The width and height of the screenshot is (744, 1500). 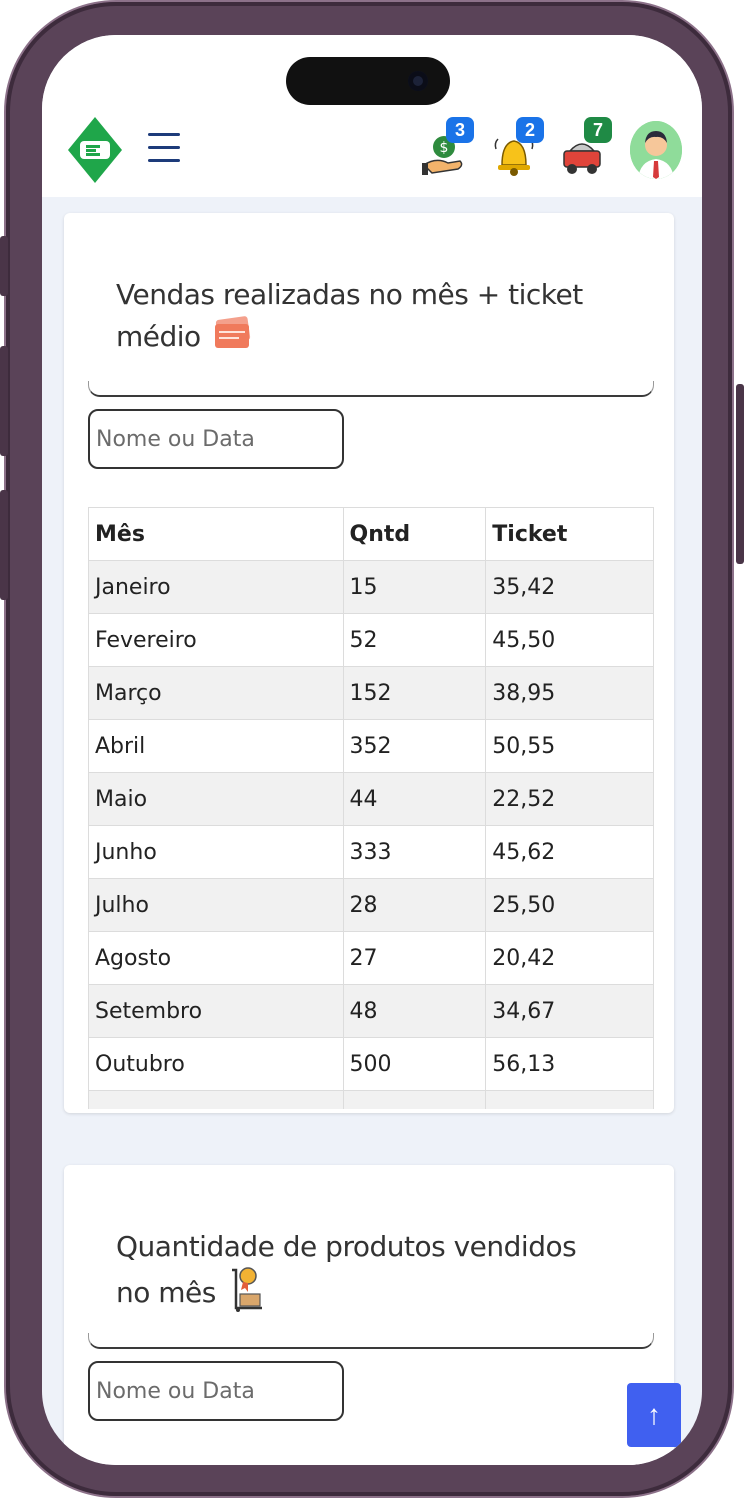 I want to click on bell-badge: 2, so click(x=530, y=130).